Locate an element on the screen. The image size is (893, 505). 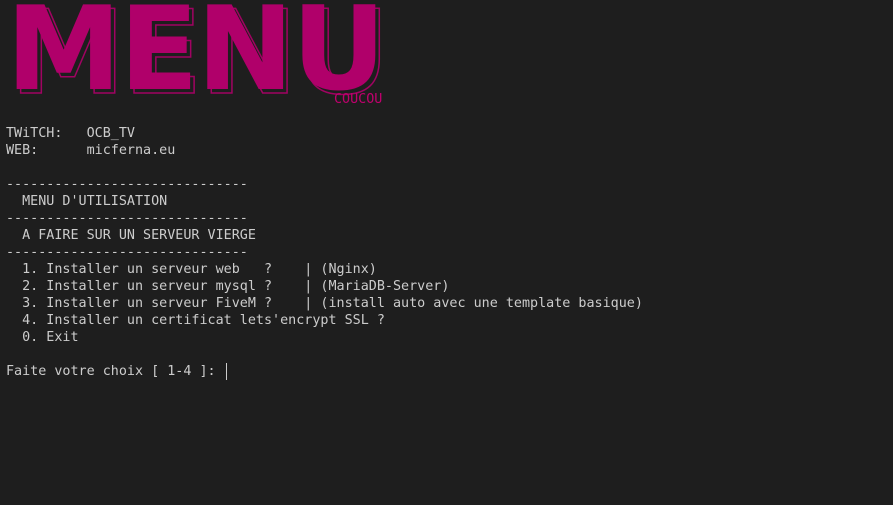
prompt-text: Faite votre choix [ 1-4 ]: is located at coordinates (115, 371).